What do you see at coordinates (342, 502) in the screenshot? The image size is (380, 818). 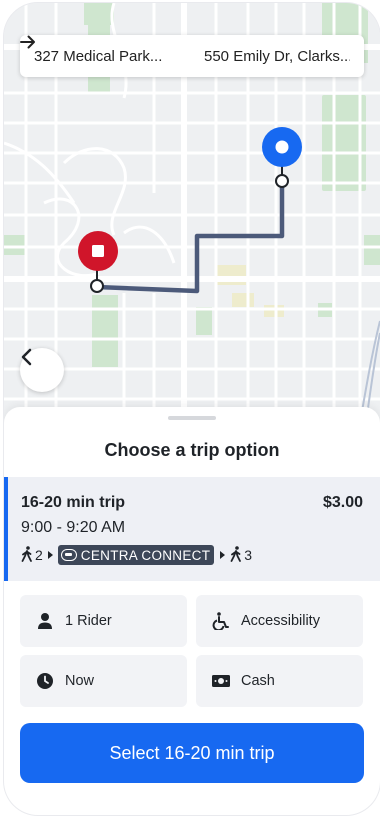 I see `trip-price: $3.00` at bounding box center [342, 502].